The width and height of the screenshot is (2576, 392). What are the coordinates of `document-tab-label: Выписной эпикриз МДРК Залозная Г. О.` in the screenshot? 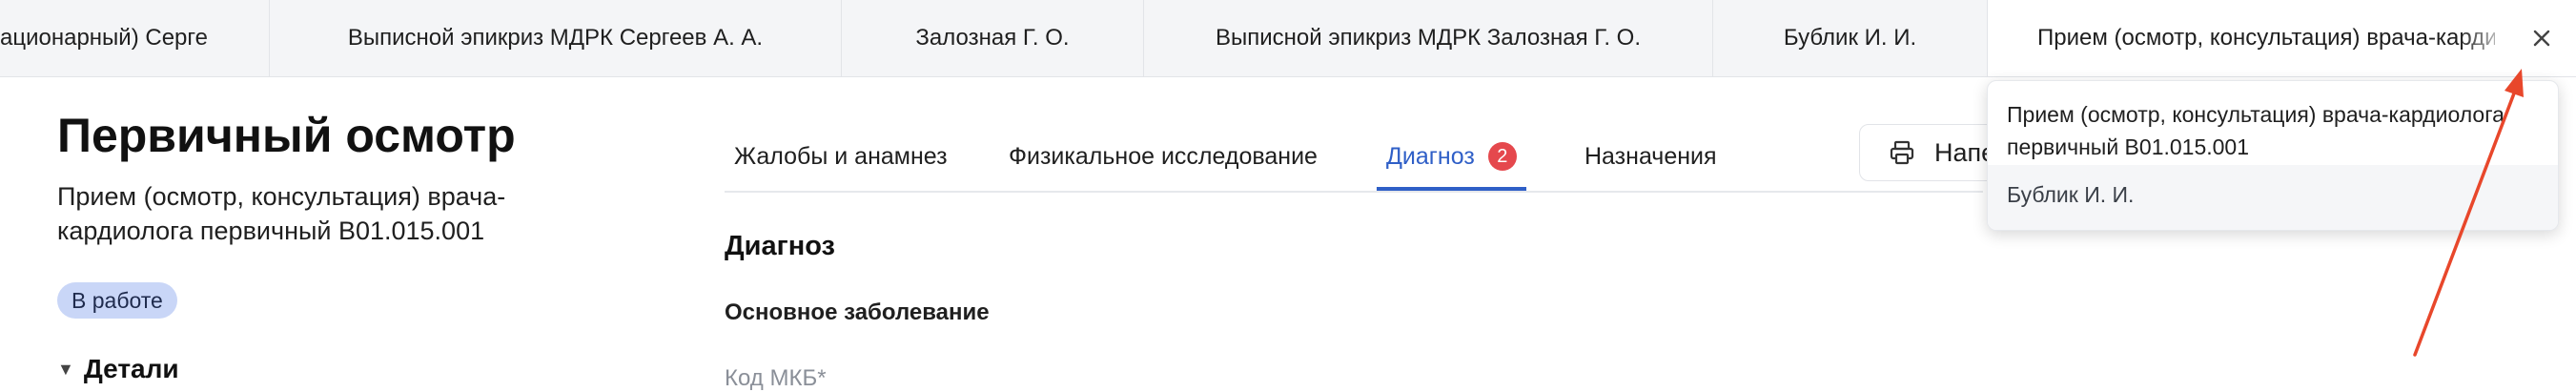 It's located at (1428, 38).